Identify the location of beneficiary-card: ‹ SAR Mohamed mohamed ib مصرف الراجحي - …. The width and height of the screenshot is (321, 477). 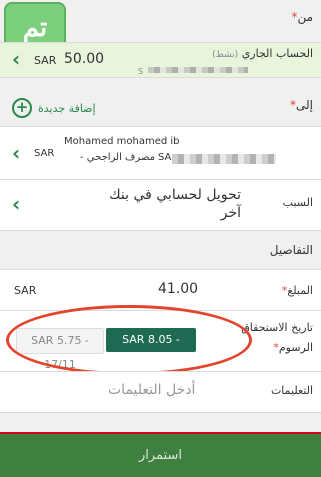
(160, 153).